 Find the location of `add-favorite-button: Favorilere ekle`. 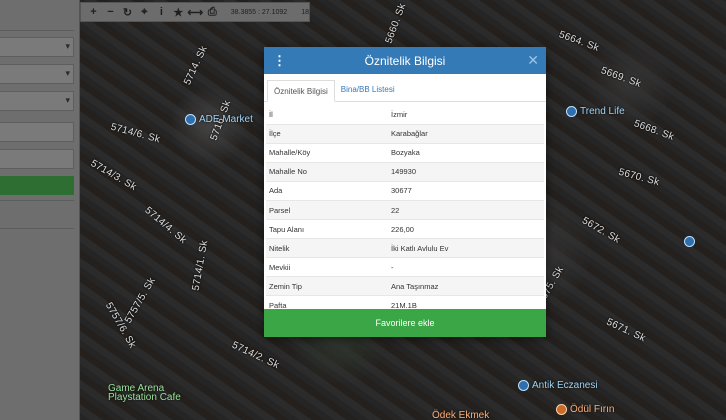

add-favorite-button: Favorilere ekle is located at coordinates (405, 323).